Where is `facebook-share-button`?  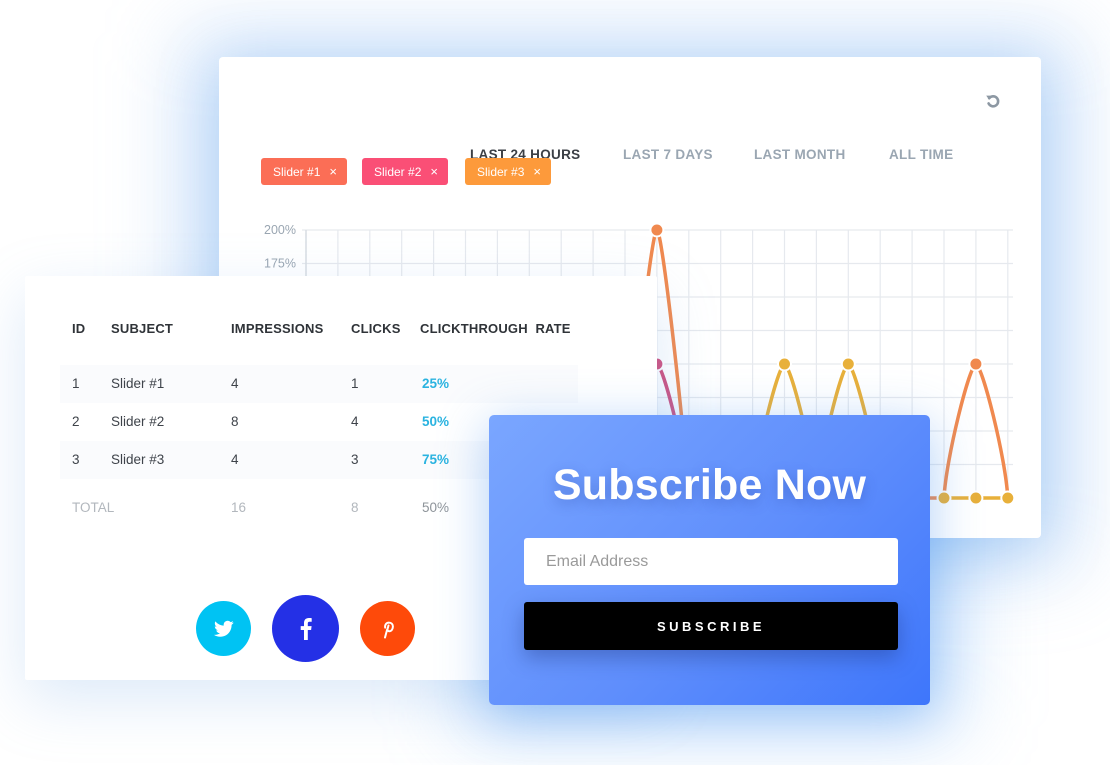
facebook-share-button is located at coordinates (305, 628).